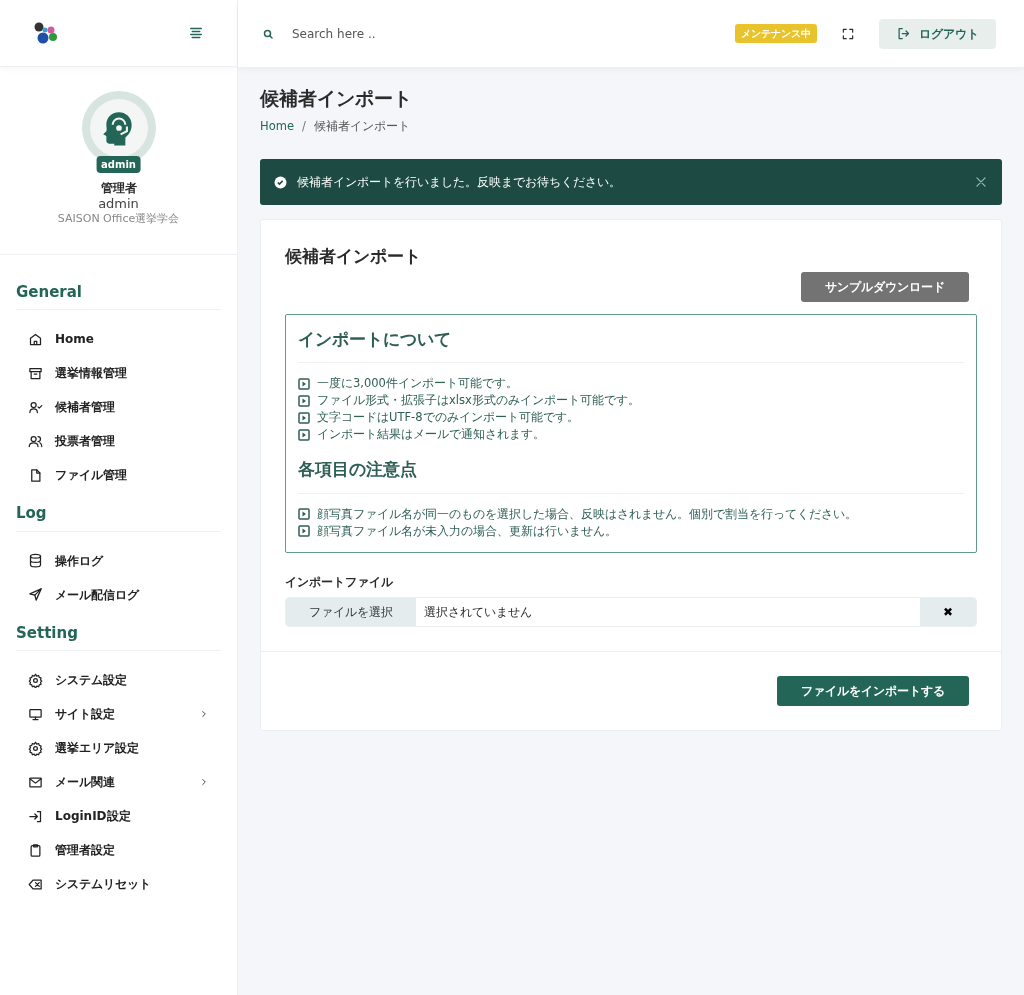 This screenshot has height=995, width=1024. What do you see at coordinates (35, 407) in the screenshot?
I see `user-check-icon` at bounding box center [35, 407].